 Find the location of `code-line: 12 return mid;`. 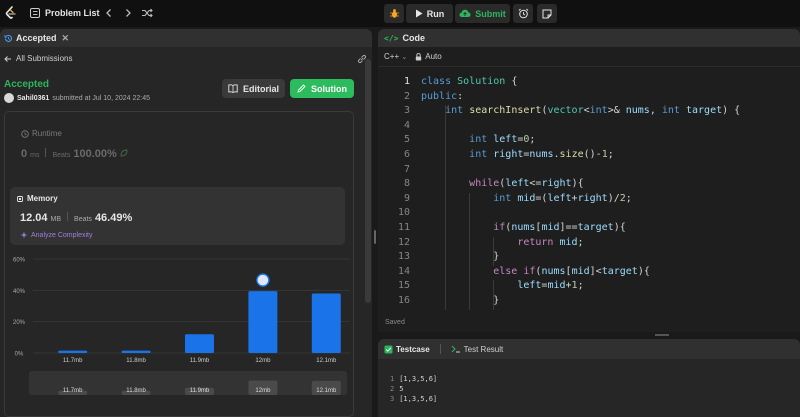

code-line: 12 return mid; is located at coordinates (589, 244).